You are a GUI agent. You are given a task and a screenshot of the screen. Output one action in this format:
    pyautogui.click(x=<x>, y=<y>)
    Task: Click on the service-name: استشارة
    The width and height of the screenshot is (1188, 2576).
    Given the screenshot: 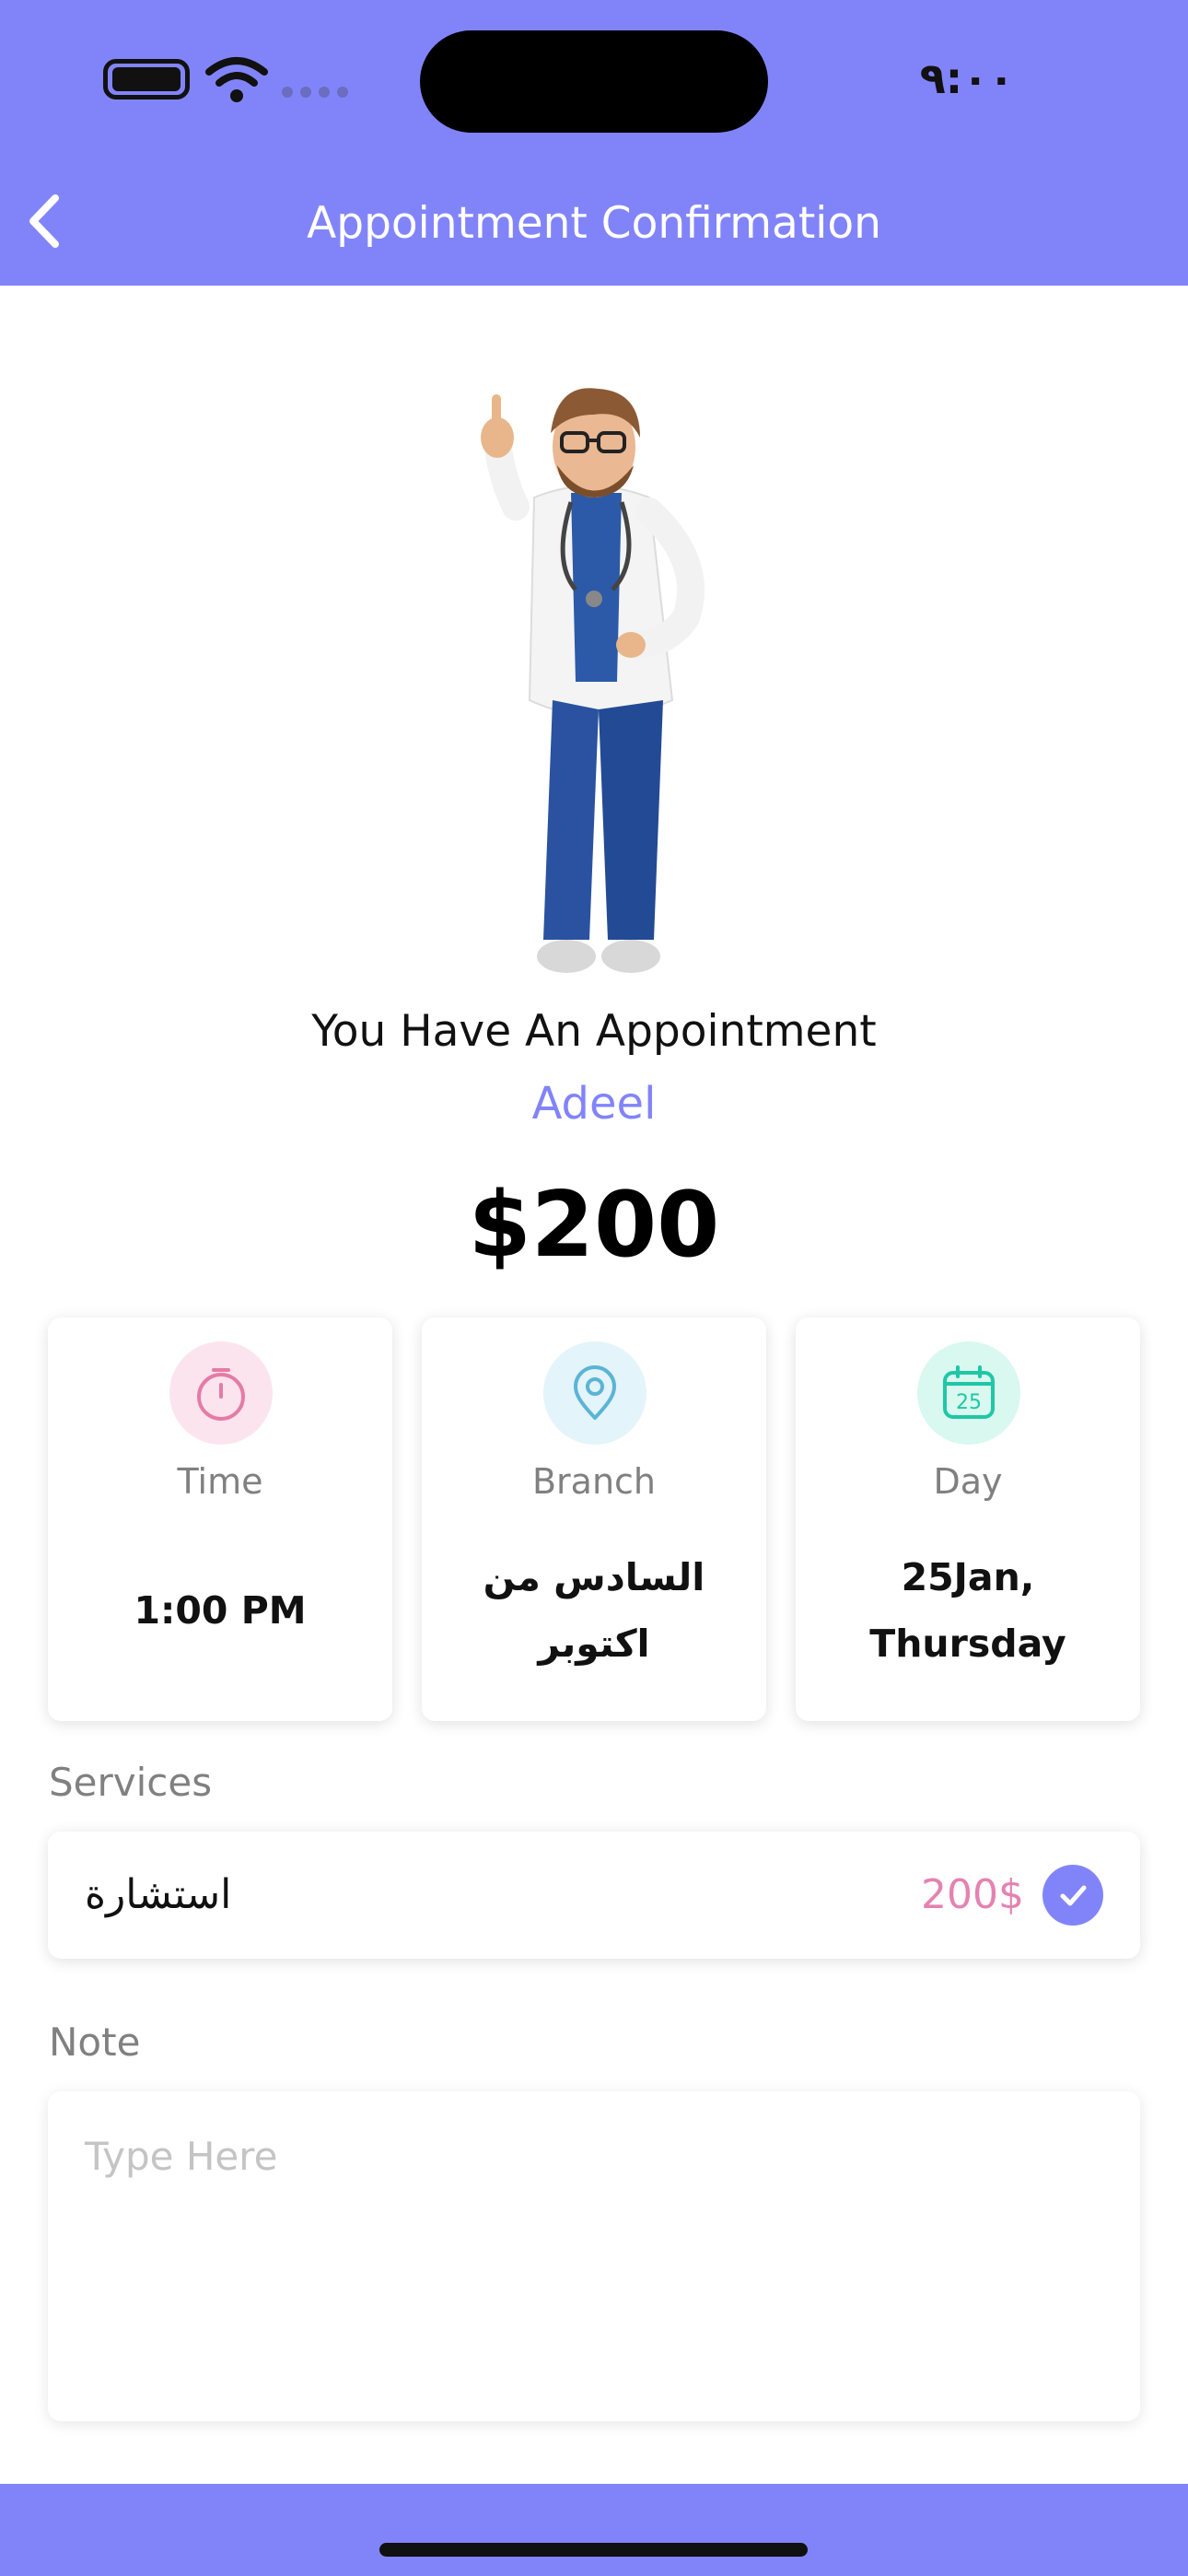 What is the action you would take?
    pyautogui.click(x=158, y=1894)
    